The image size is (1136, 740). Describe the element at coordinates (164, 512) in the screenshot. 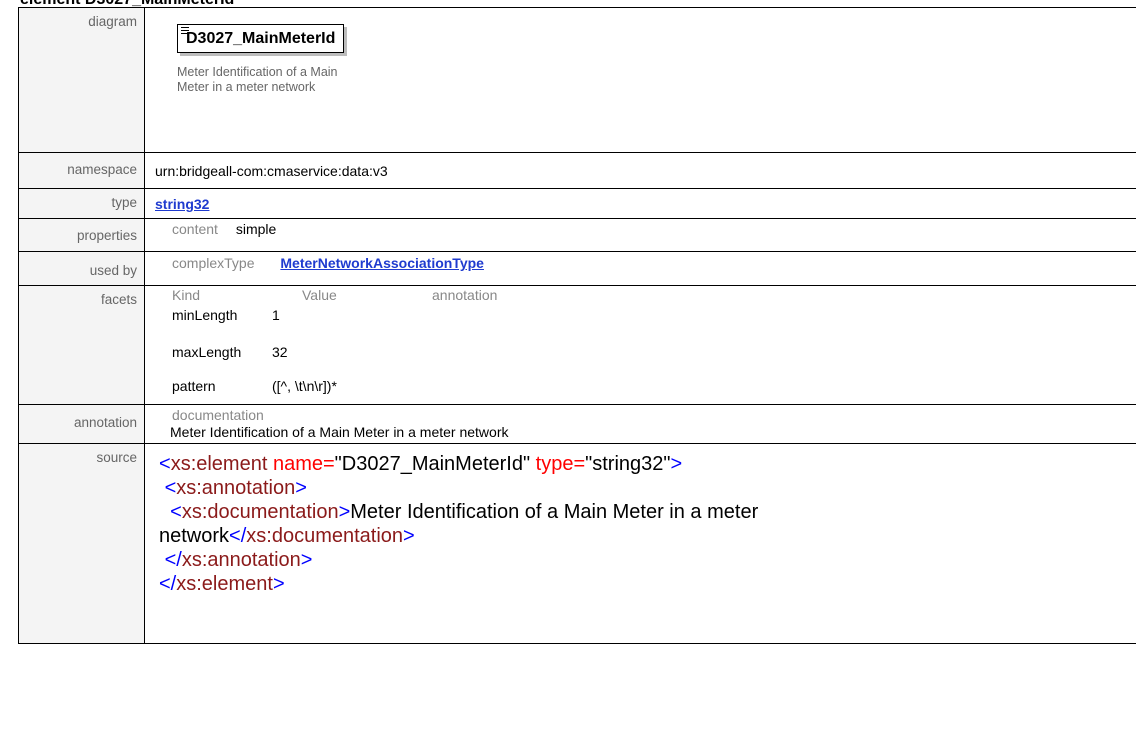

I see `src-indent` at that location.